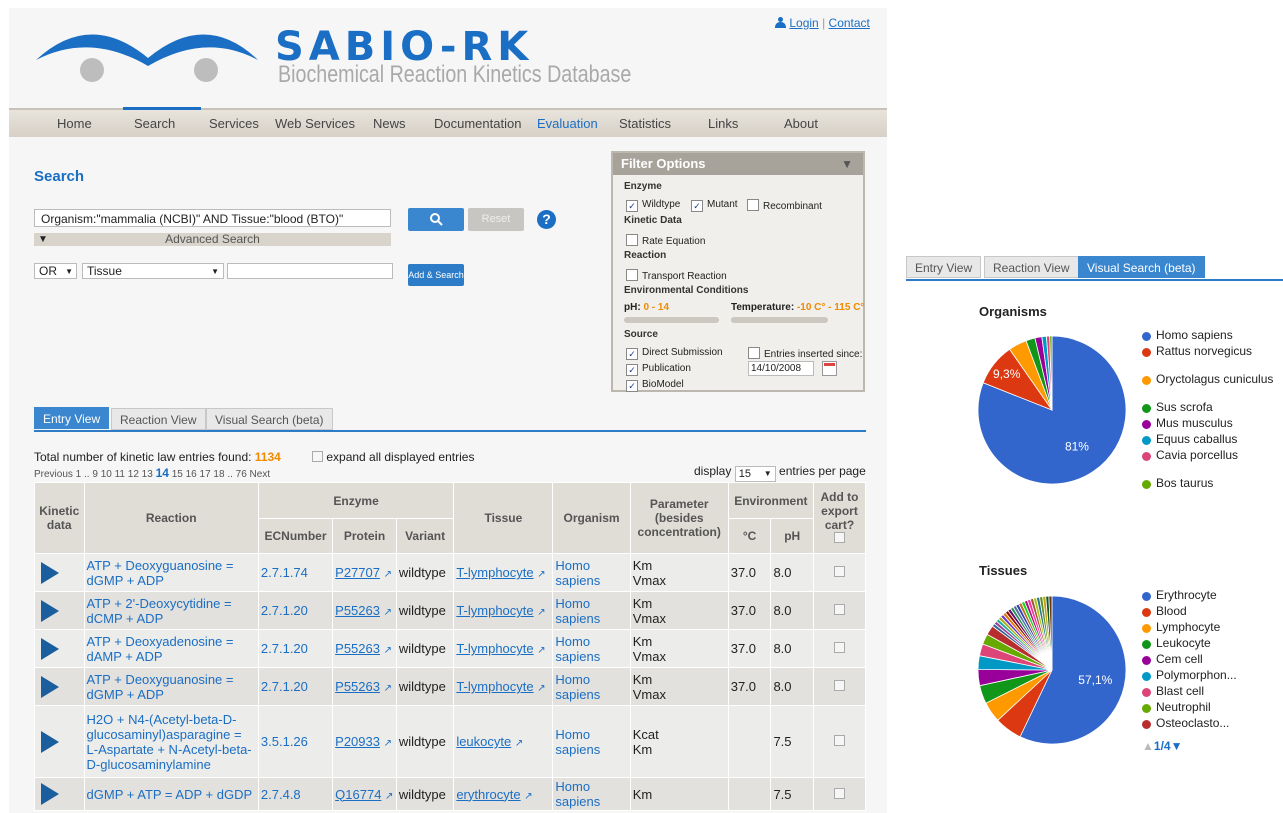  What do you see at coordinates (738, 164) in the screenshot?
I see `filter-header: Filter Options ▼` at bounding box center [738, 164].